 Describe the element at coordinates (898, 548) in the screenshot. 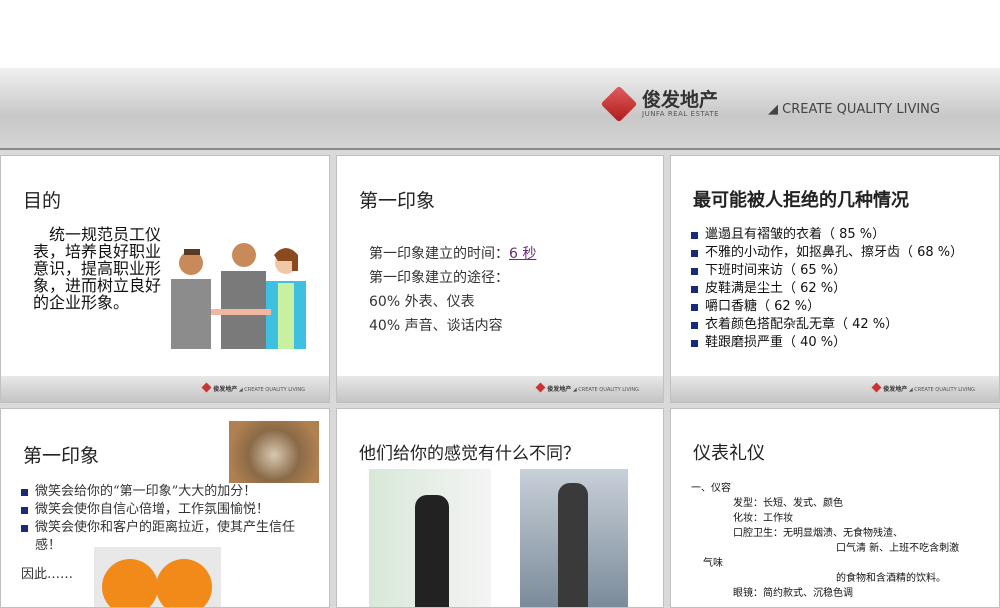

I see `slide-line: 口气清 新、上班不吃含刺激` at that location.